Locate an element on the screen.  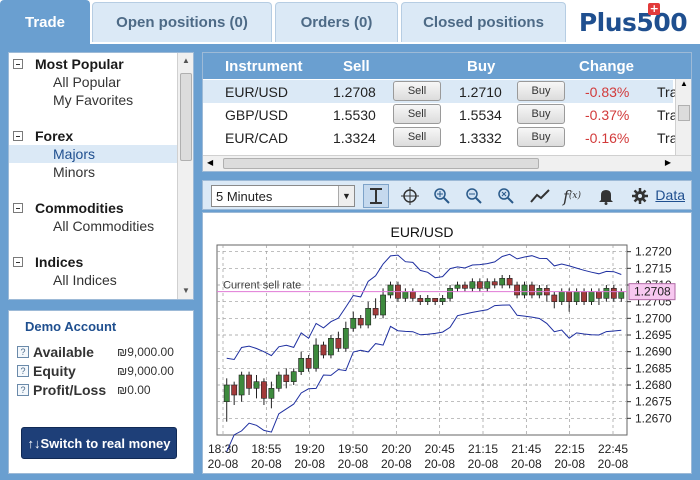
table-horizontal-scrollbar: ◀ ▶ is located at coordinates (447, 163).